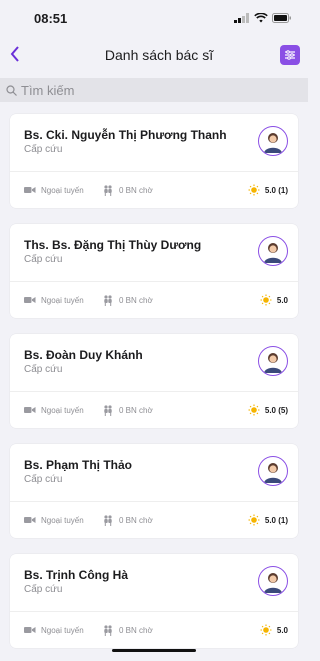 This screenshot has height=661, width=320. Describe the element at coordinates (22, 55) in the screenshot. I see `chevron-left-icon` at that location.